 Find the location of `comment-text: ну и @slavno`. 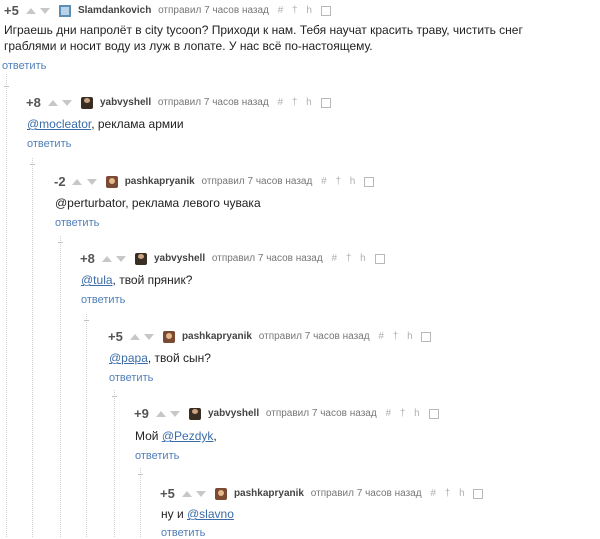

comment-text: ну и @slavno is located at coordinates (197, 514).